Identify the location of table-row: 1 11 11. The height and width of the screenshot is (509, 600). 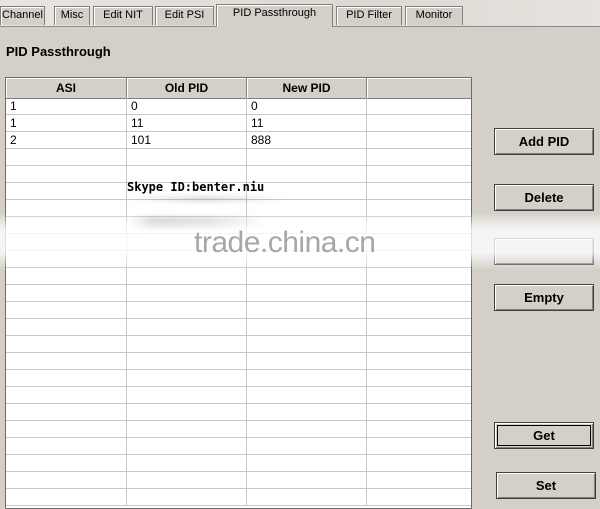
(238, 123).